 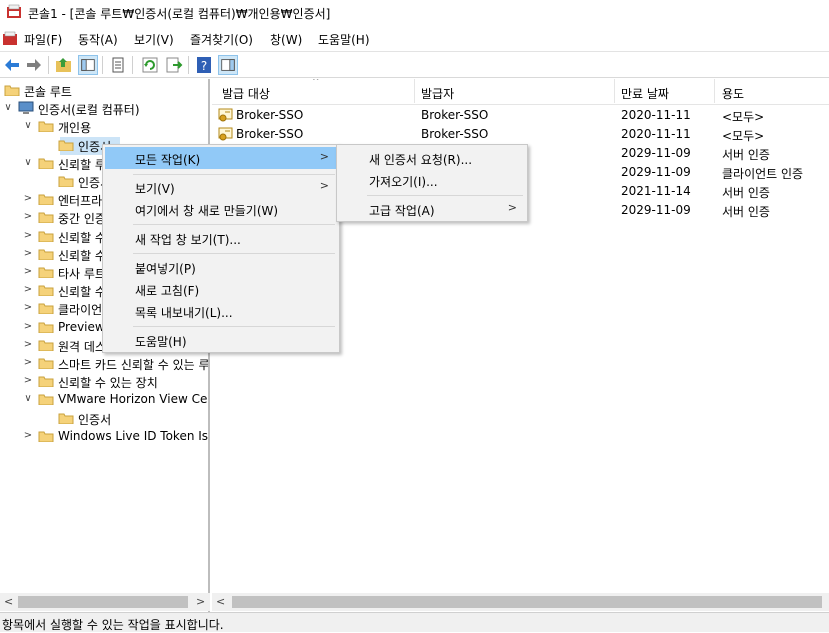 I want to click on tree-item: > Windows Live ID Token Issuer, so click(x=104, y=437).